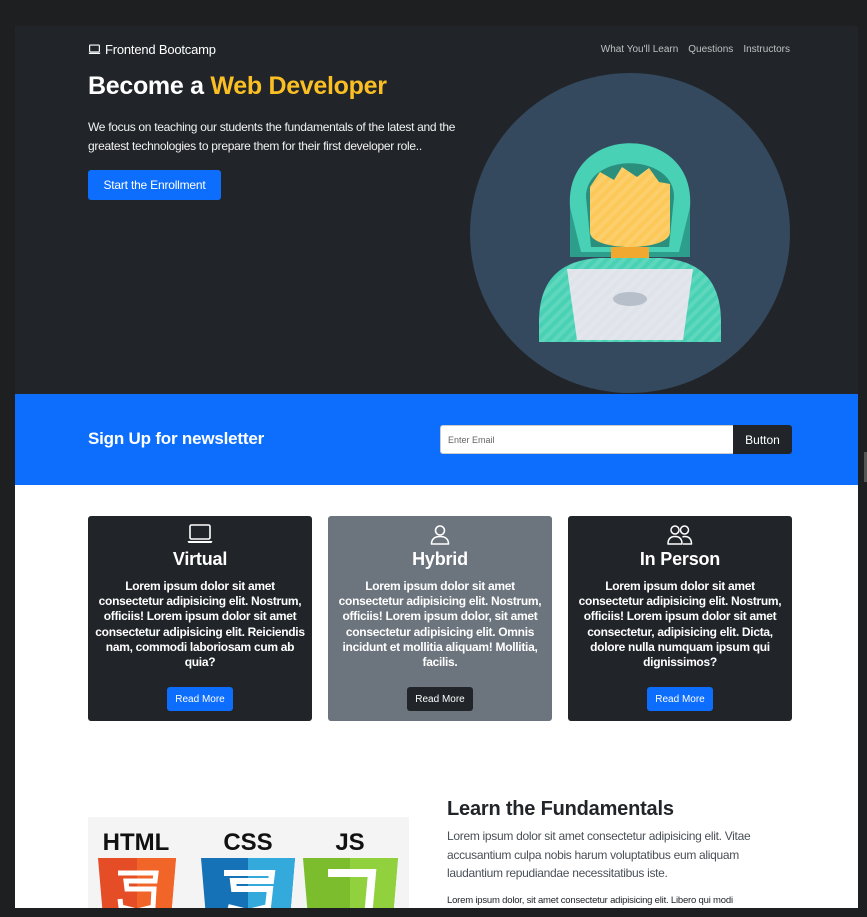  What do you see at coordinates (762, 439) in the screenshot?
I see `newsletter-submit-button: Button` at bounding box center [762, 439].